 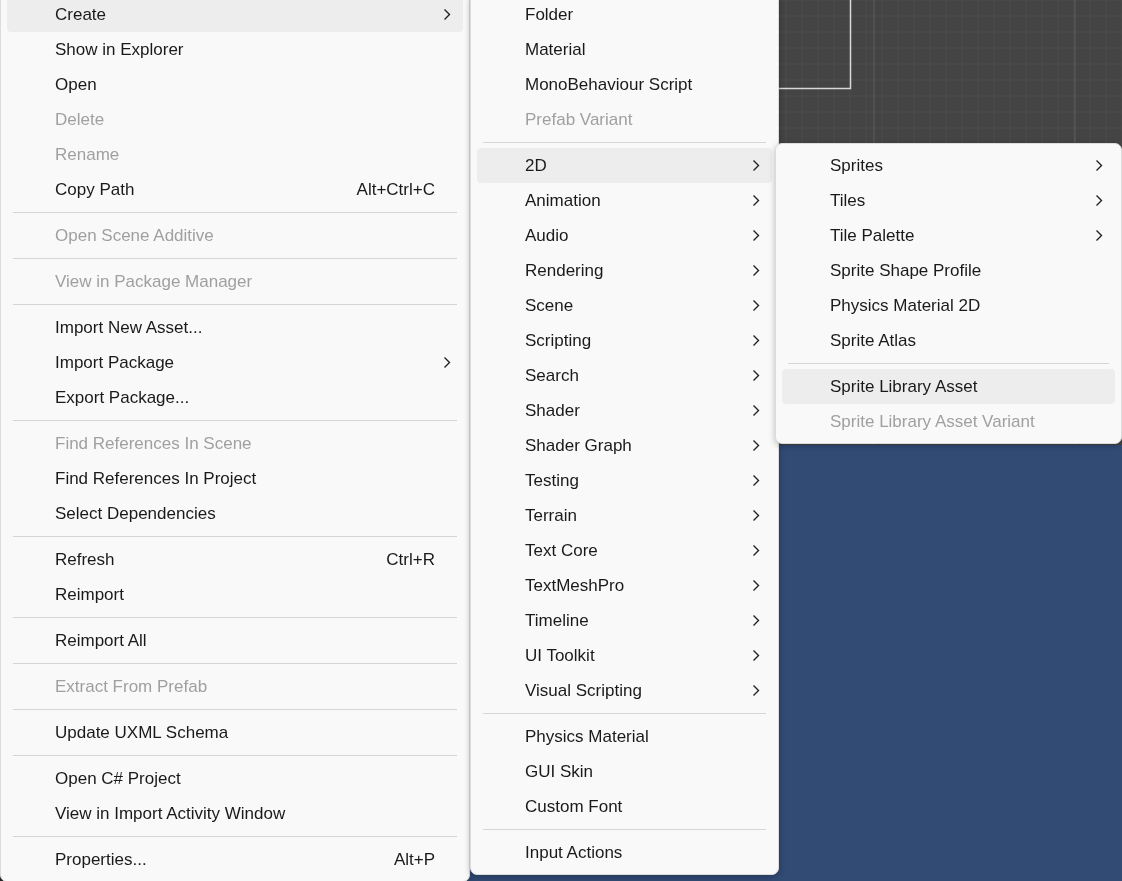 I want to click on menu-item: Sprite Shape Profile, so click(x=948, y=270).